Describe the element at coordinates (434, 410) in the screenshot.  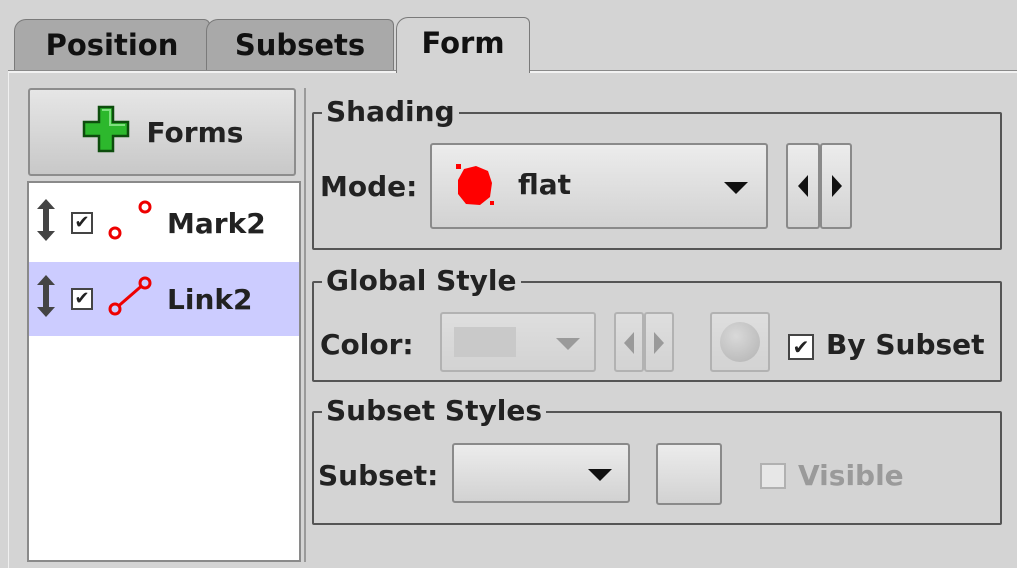
I see `subset-styles-group-title: Subset Styles` at that location.